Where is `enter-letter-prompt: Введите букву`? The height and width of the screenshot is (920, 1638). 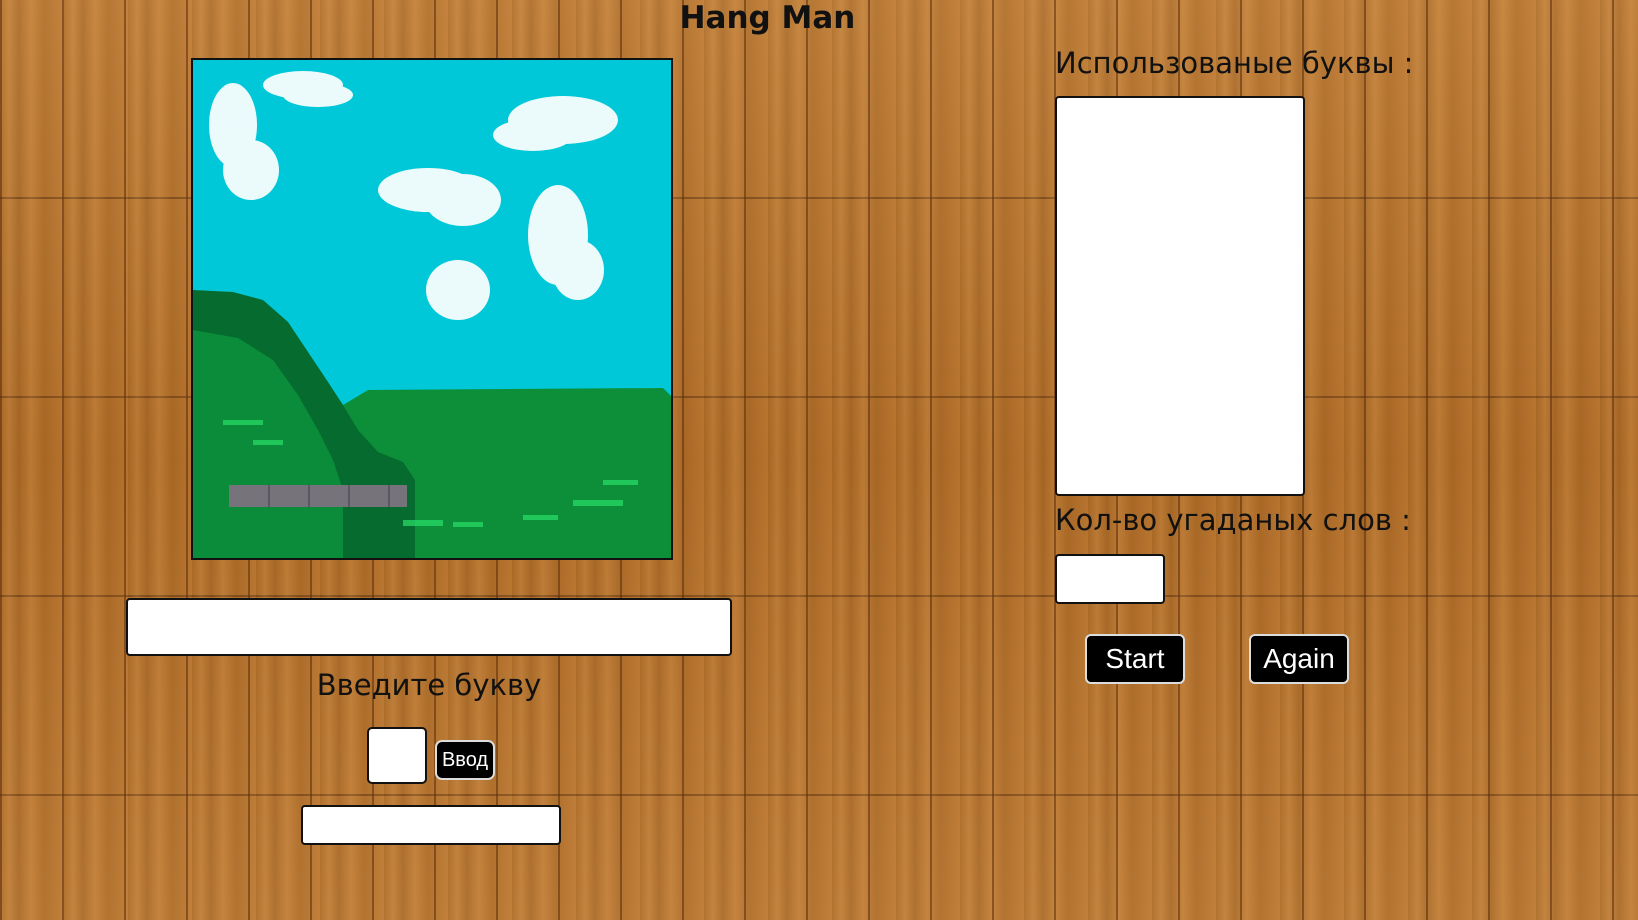
enter-letter-prompt: Введите букву is located at coordinates (429, 685).